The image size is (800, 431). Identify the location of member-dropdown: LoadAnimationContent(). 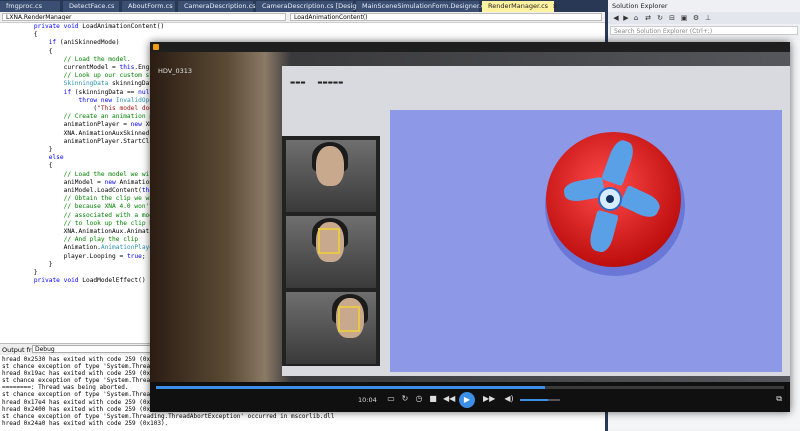
(446, 17).